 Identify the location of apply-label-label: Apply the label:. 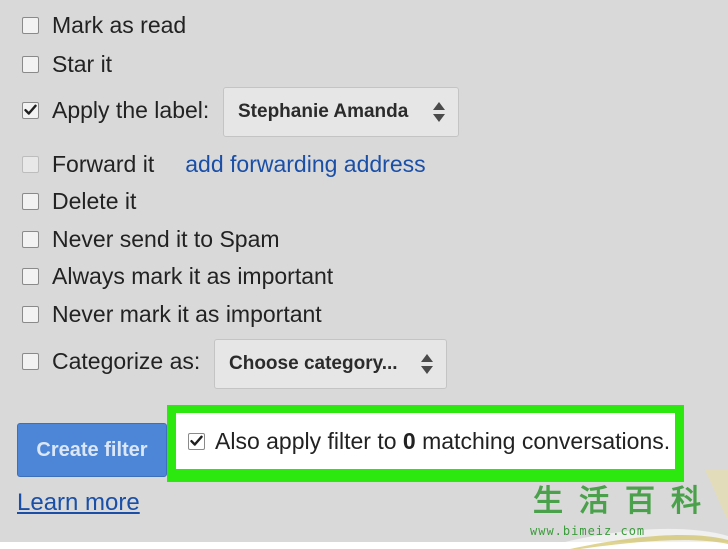
(131, 109).